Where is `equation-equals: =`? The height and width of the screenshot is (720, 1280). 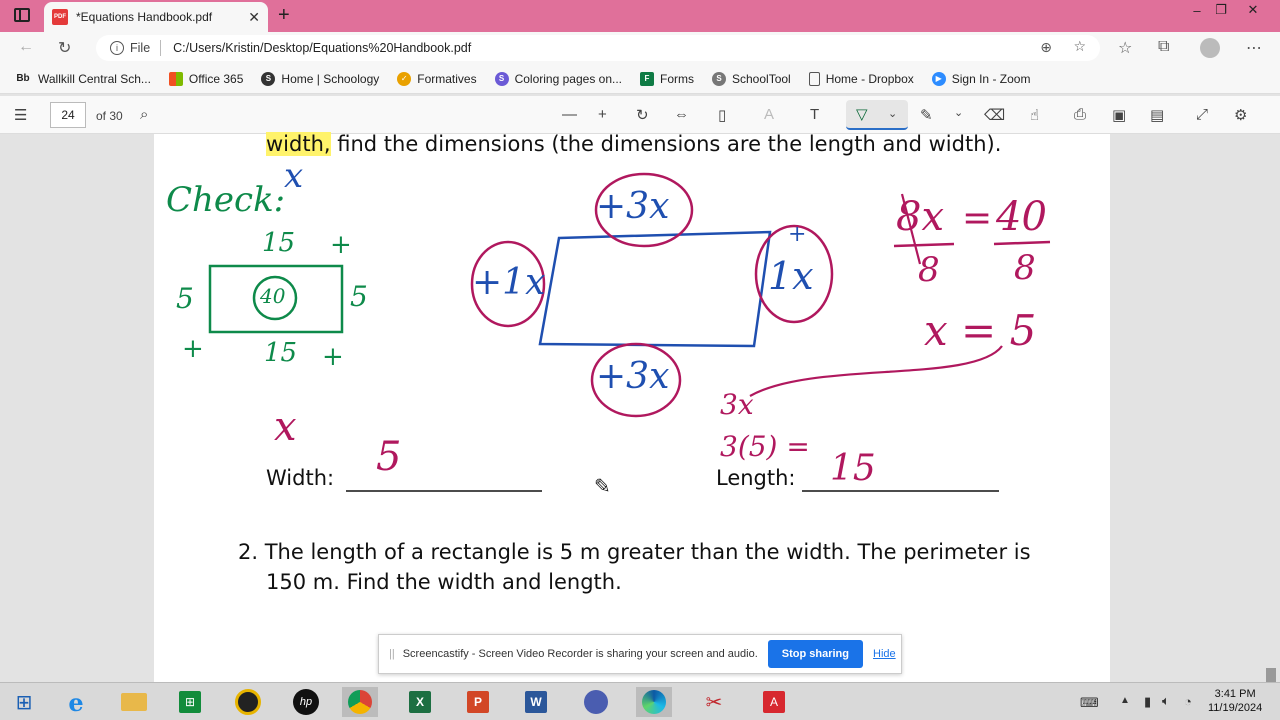 equation-equals: = is located at coordinates (977, 218).